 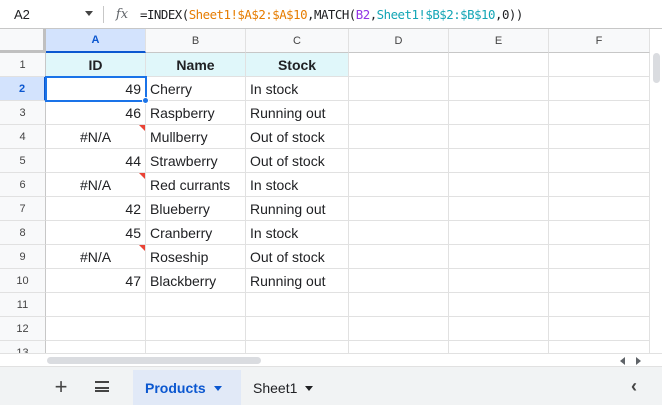 I want to click on name-cell: Cranberry, so click(x=196, y=233).